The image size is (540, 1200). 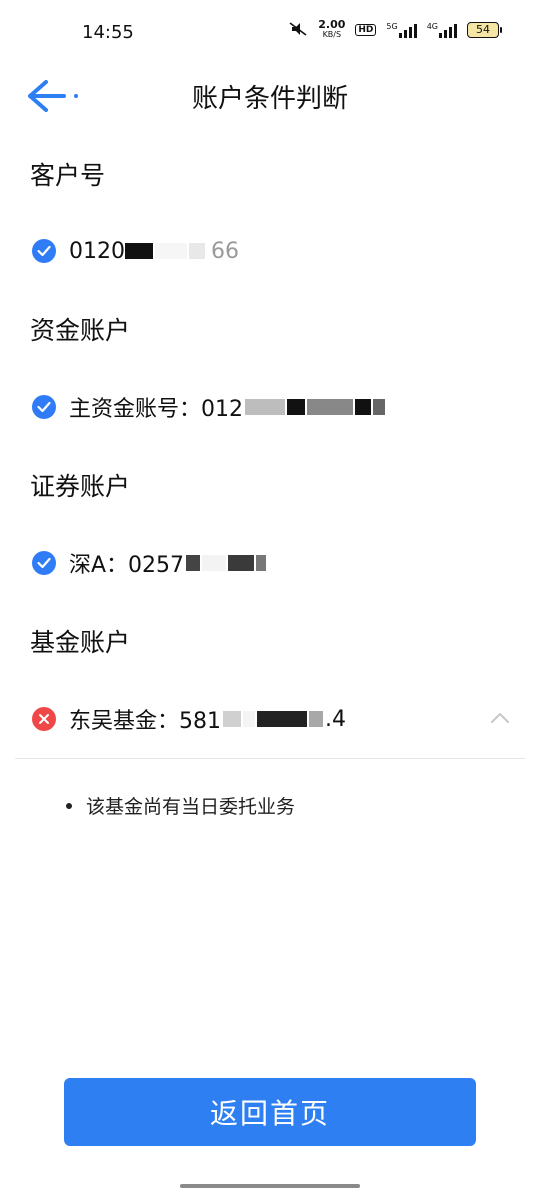 What do you see at coordinates (80, 330) in the screenshot?
I see `section-title-fund-account: 资金账户` at bounding box center [80, 330].